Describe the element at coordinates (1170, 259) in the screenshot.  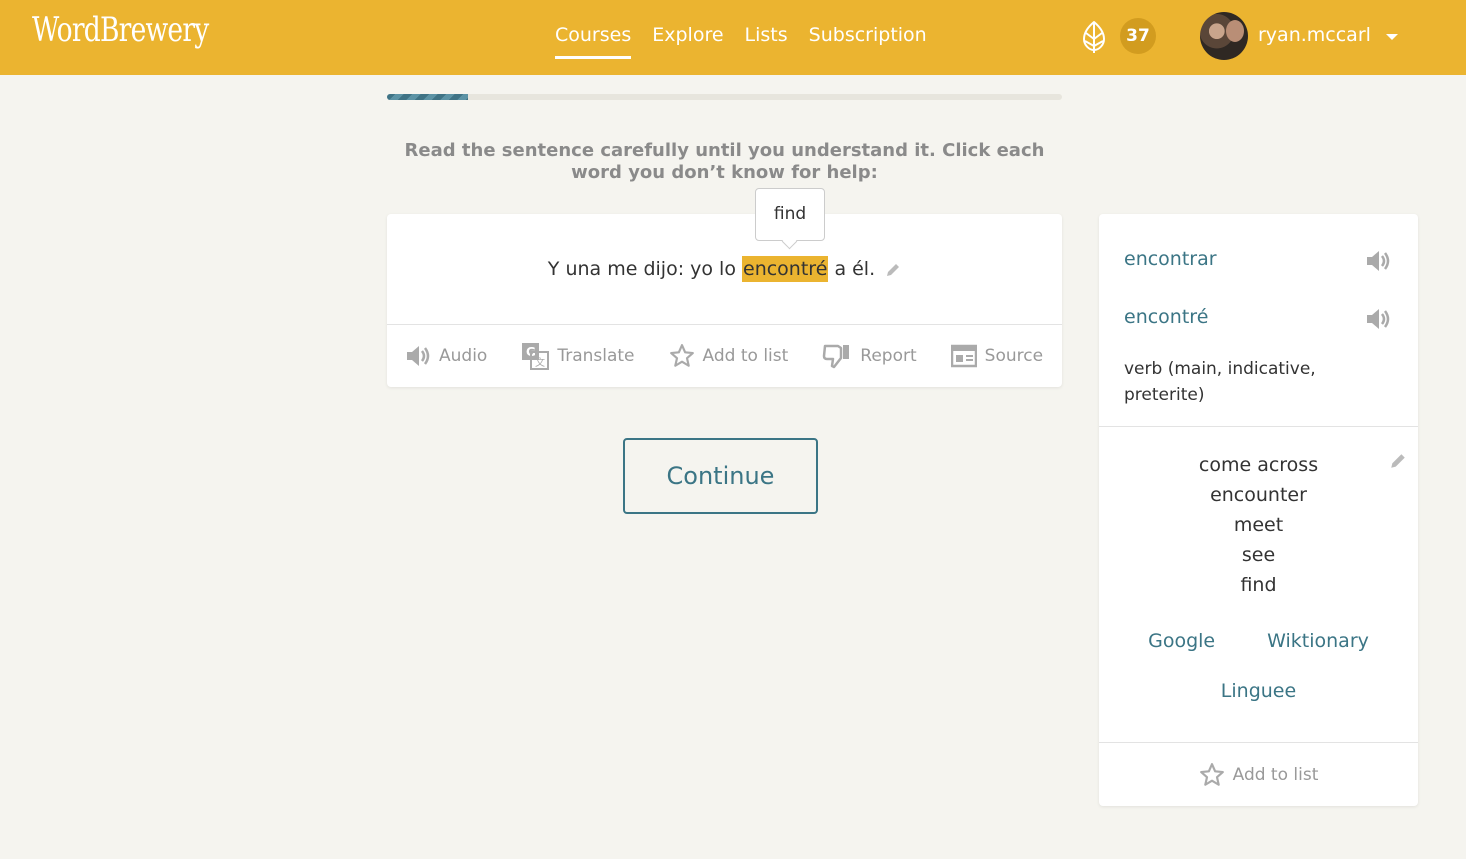
I see `lemma-link: encontrar` at that location.